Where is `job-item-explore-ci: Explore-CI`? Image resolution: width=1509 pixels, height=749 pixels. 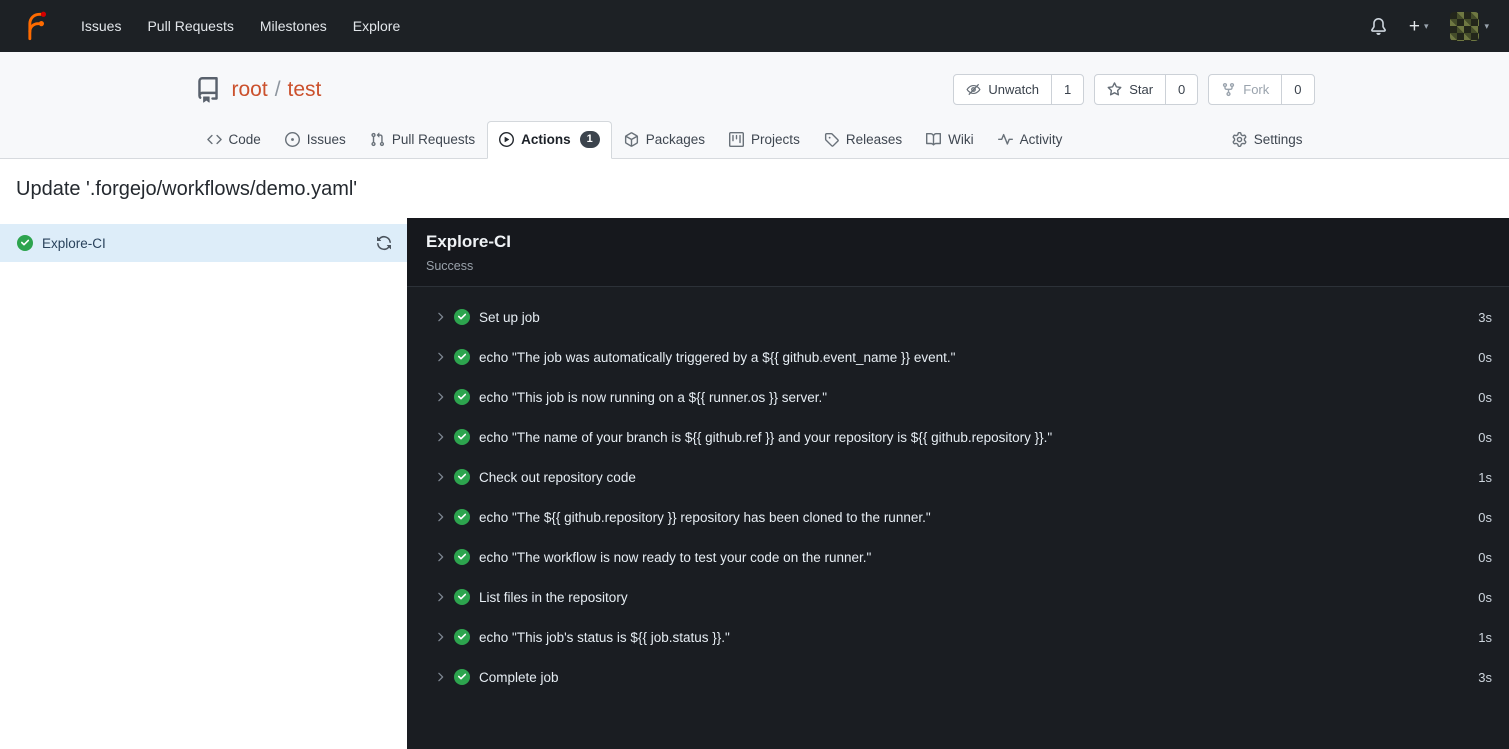 job-item-explore-ci: Explore-CI is located at coordinates (203, 243).